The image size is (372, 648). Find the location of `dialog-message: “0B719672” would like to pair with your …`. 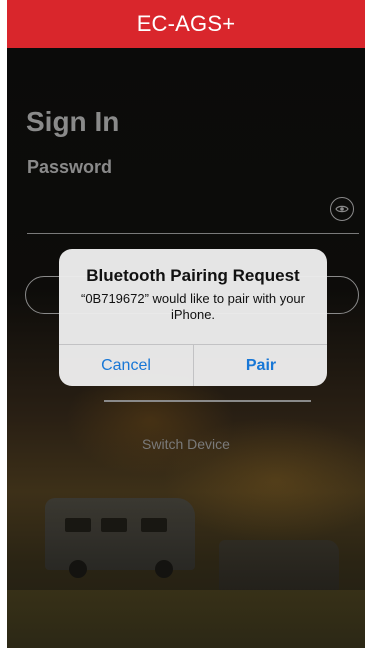

dialog-message: “0B719672” would like to pair with your … is located at coordinates (192, 306).